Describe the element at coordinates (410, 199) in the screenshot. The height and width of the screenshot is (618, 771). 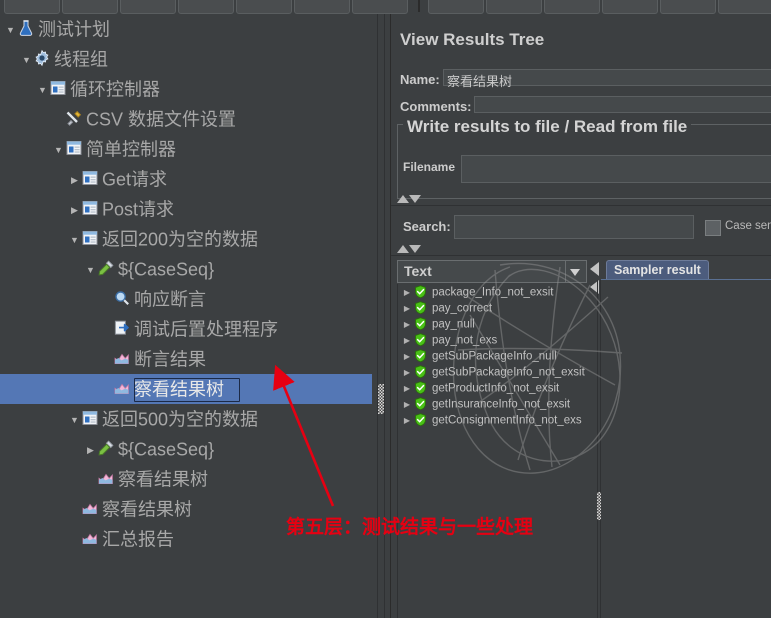
I see `collapse-expand-toggle` at that location.